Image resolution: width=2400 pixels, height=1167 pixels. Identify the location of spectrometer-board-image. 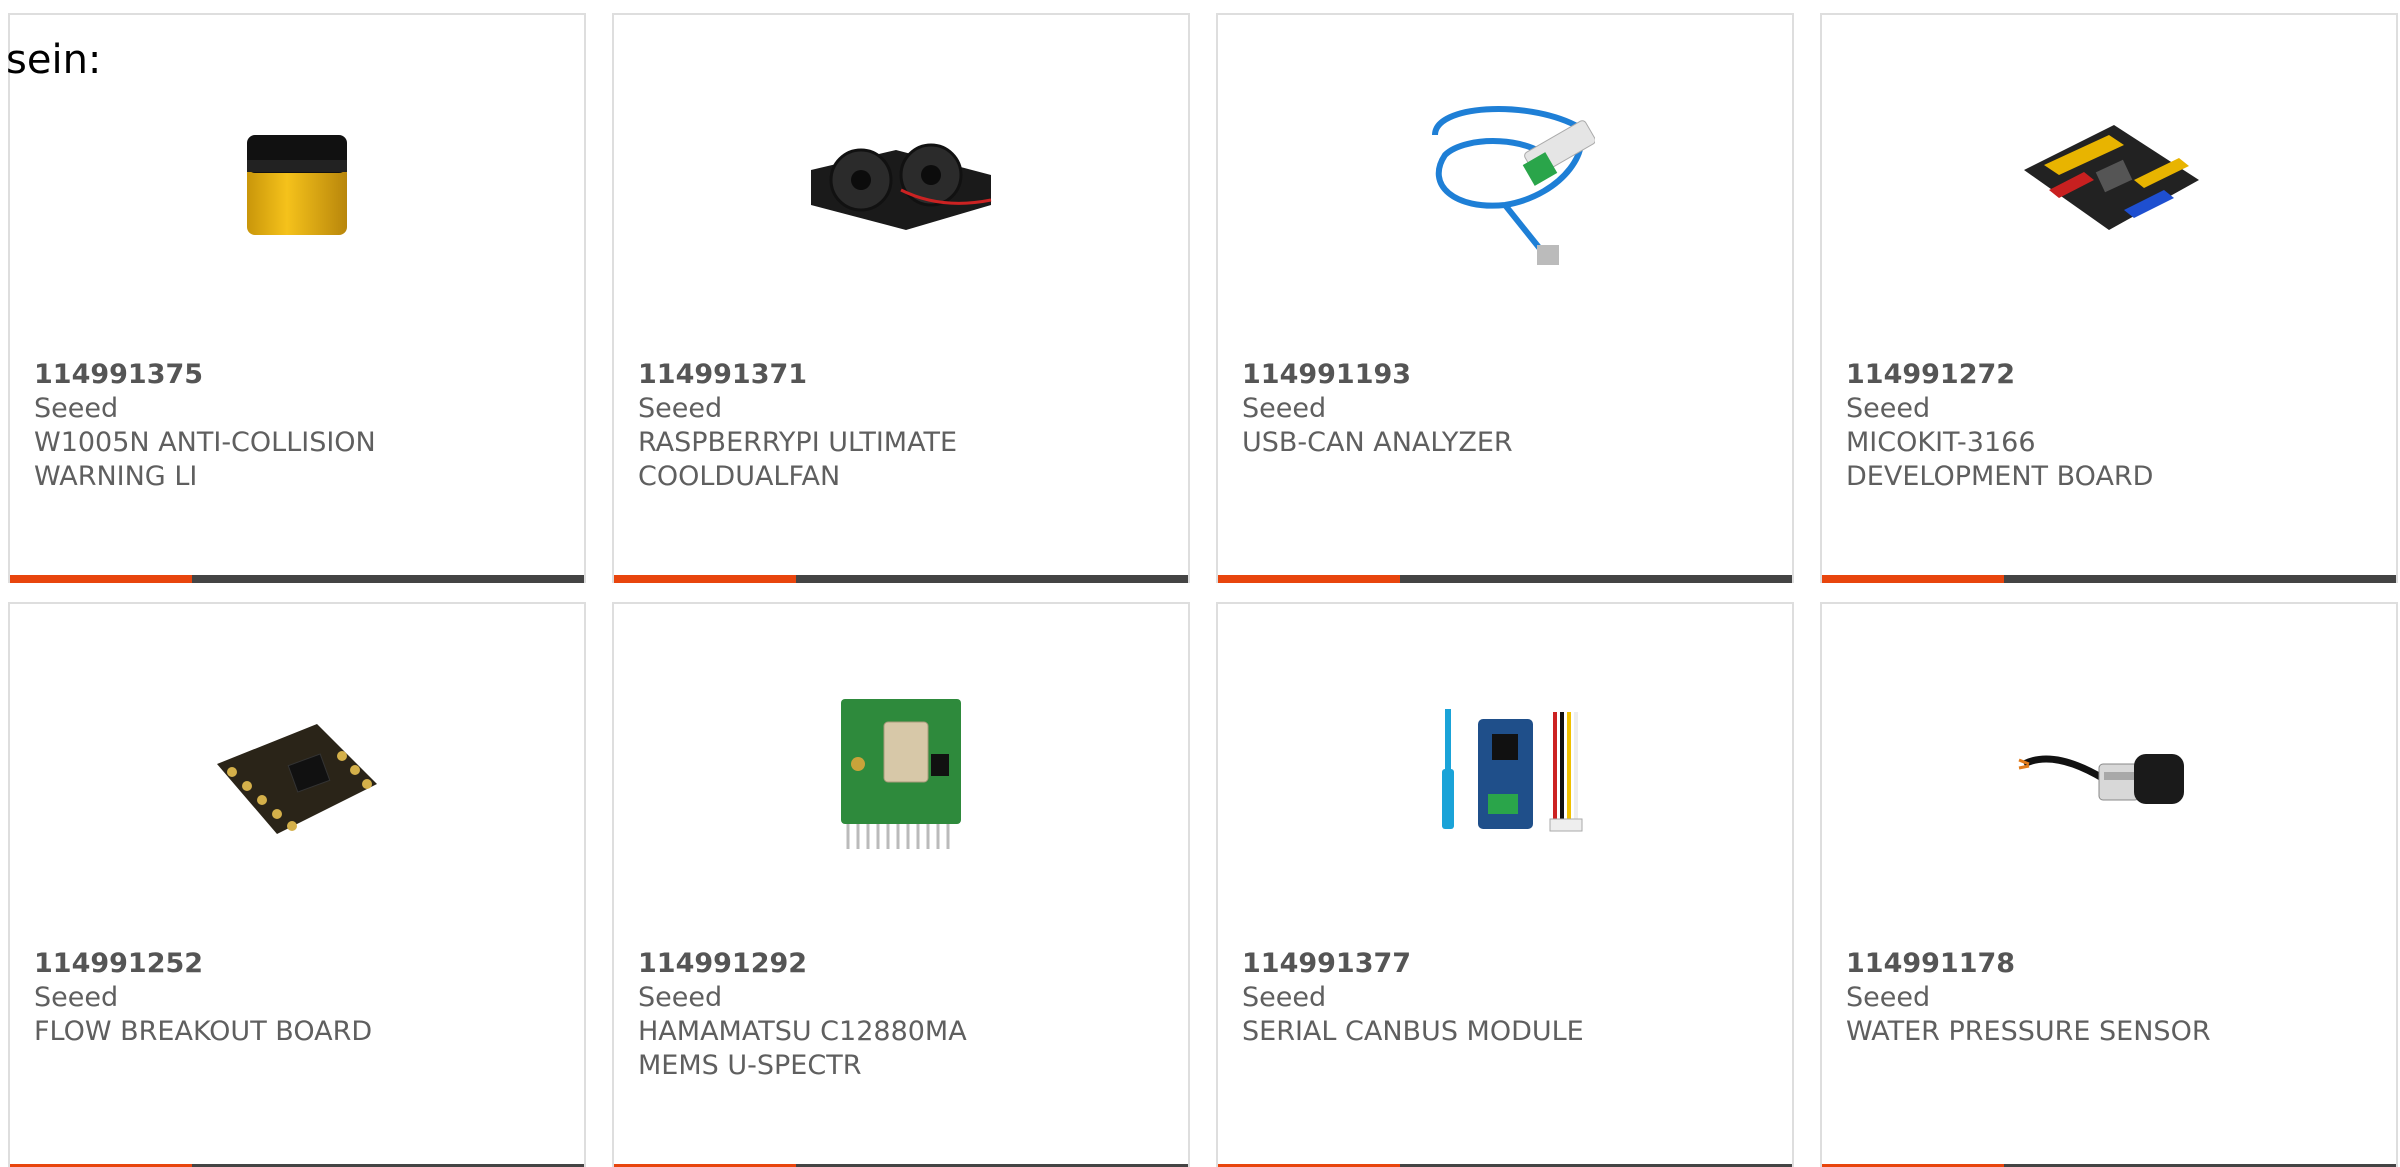
(901, 774).